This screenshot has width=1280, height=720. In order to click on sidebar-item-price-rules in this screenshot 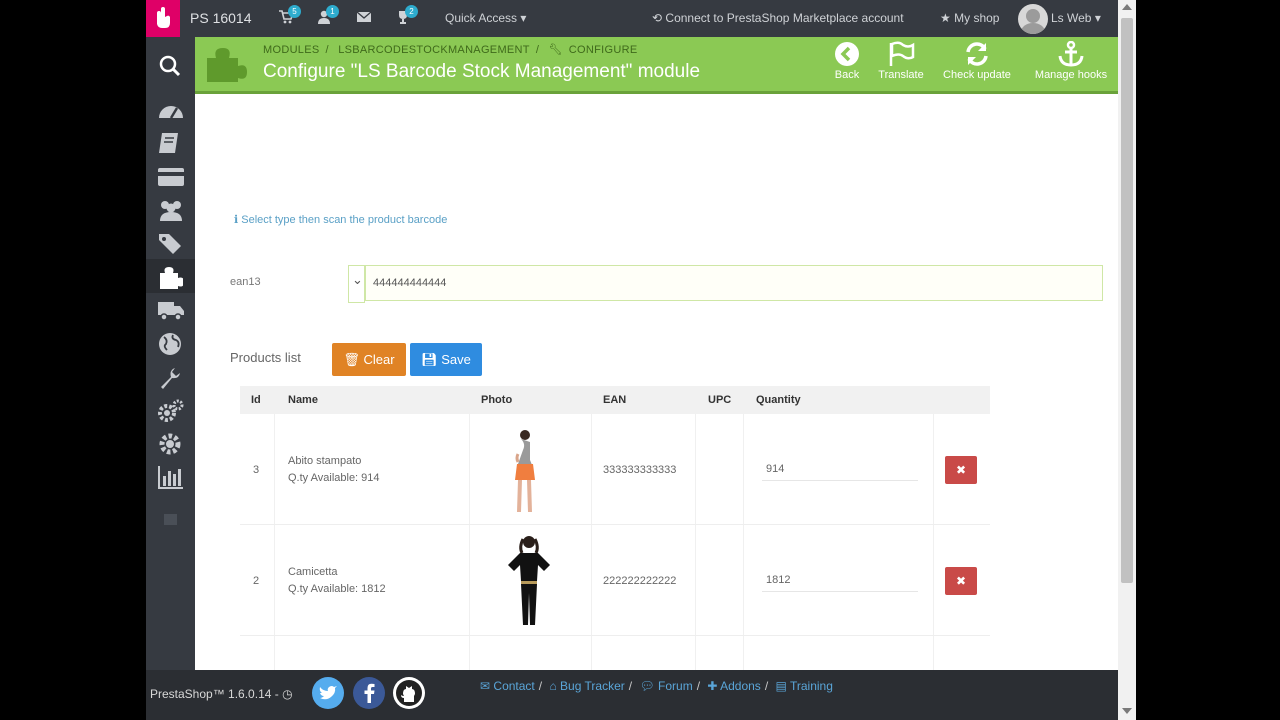, I will do `click(170, 243)`.